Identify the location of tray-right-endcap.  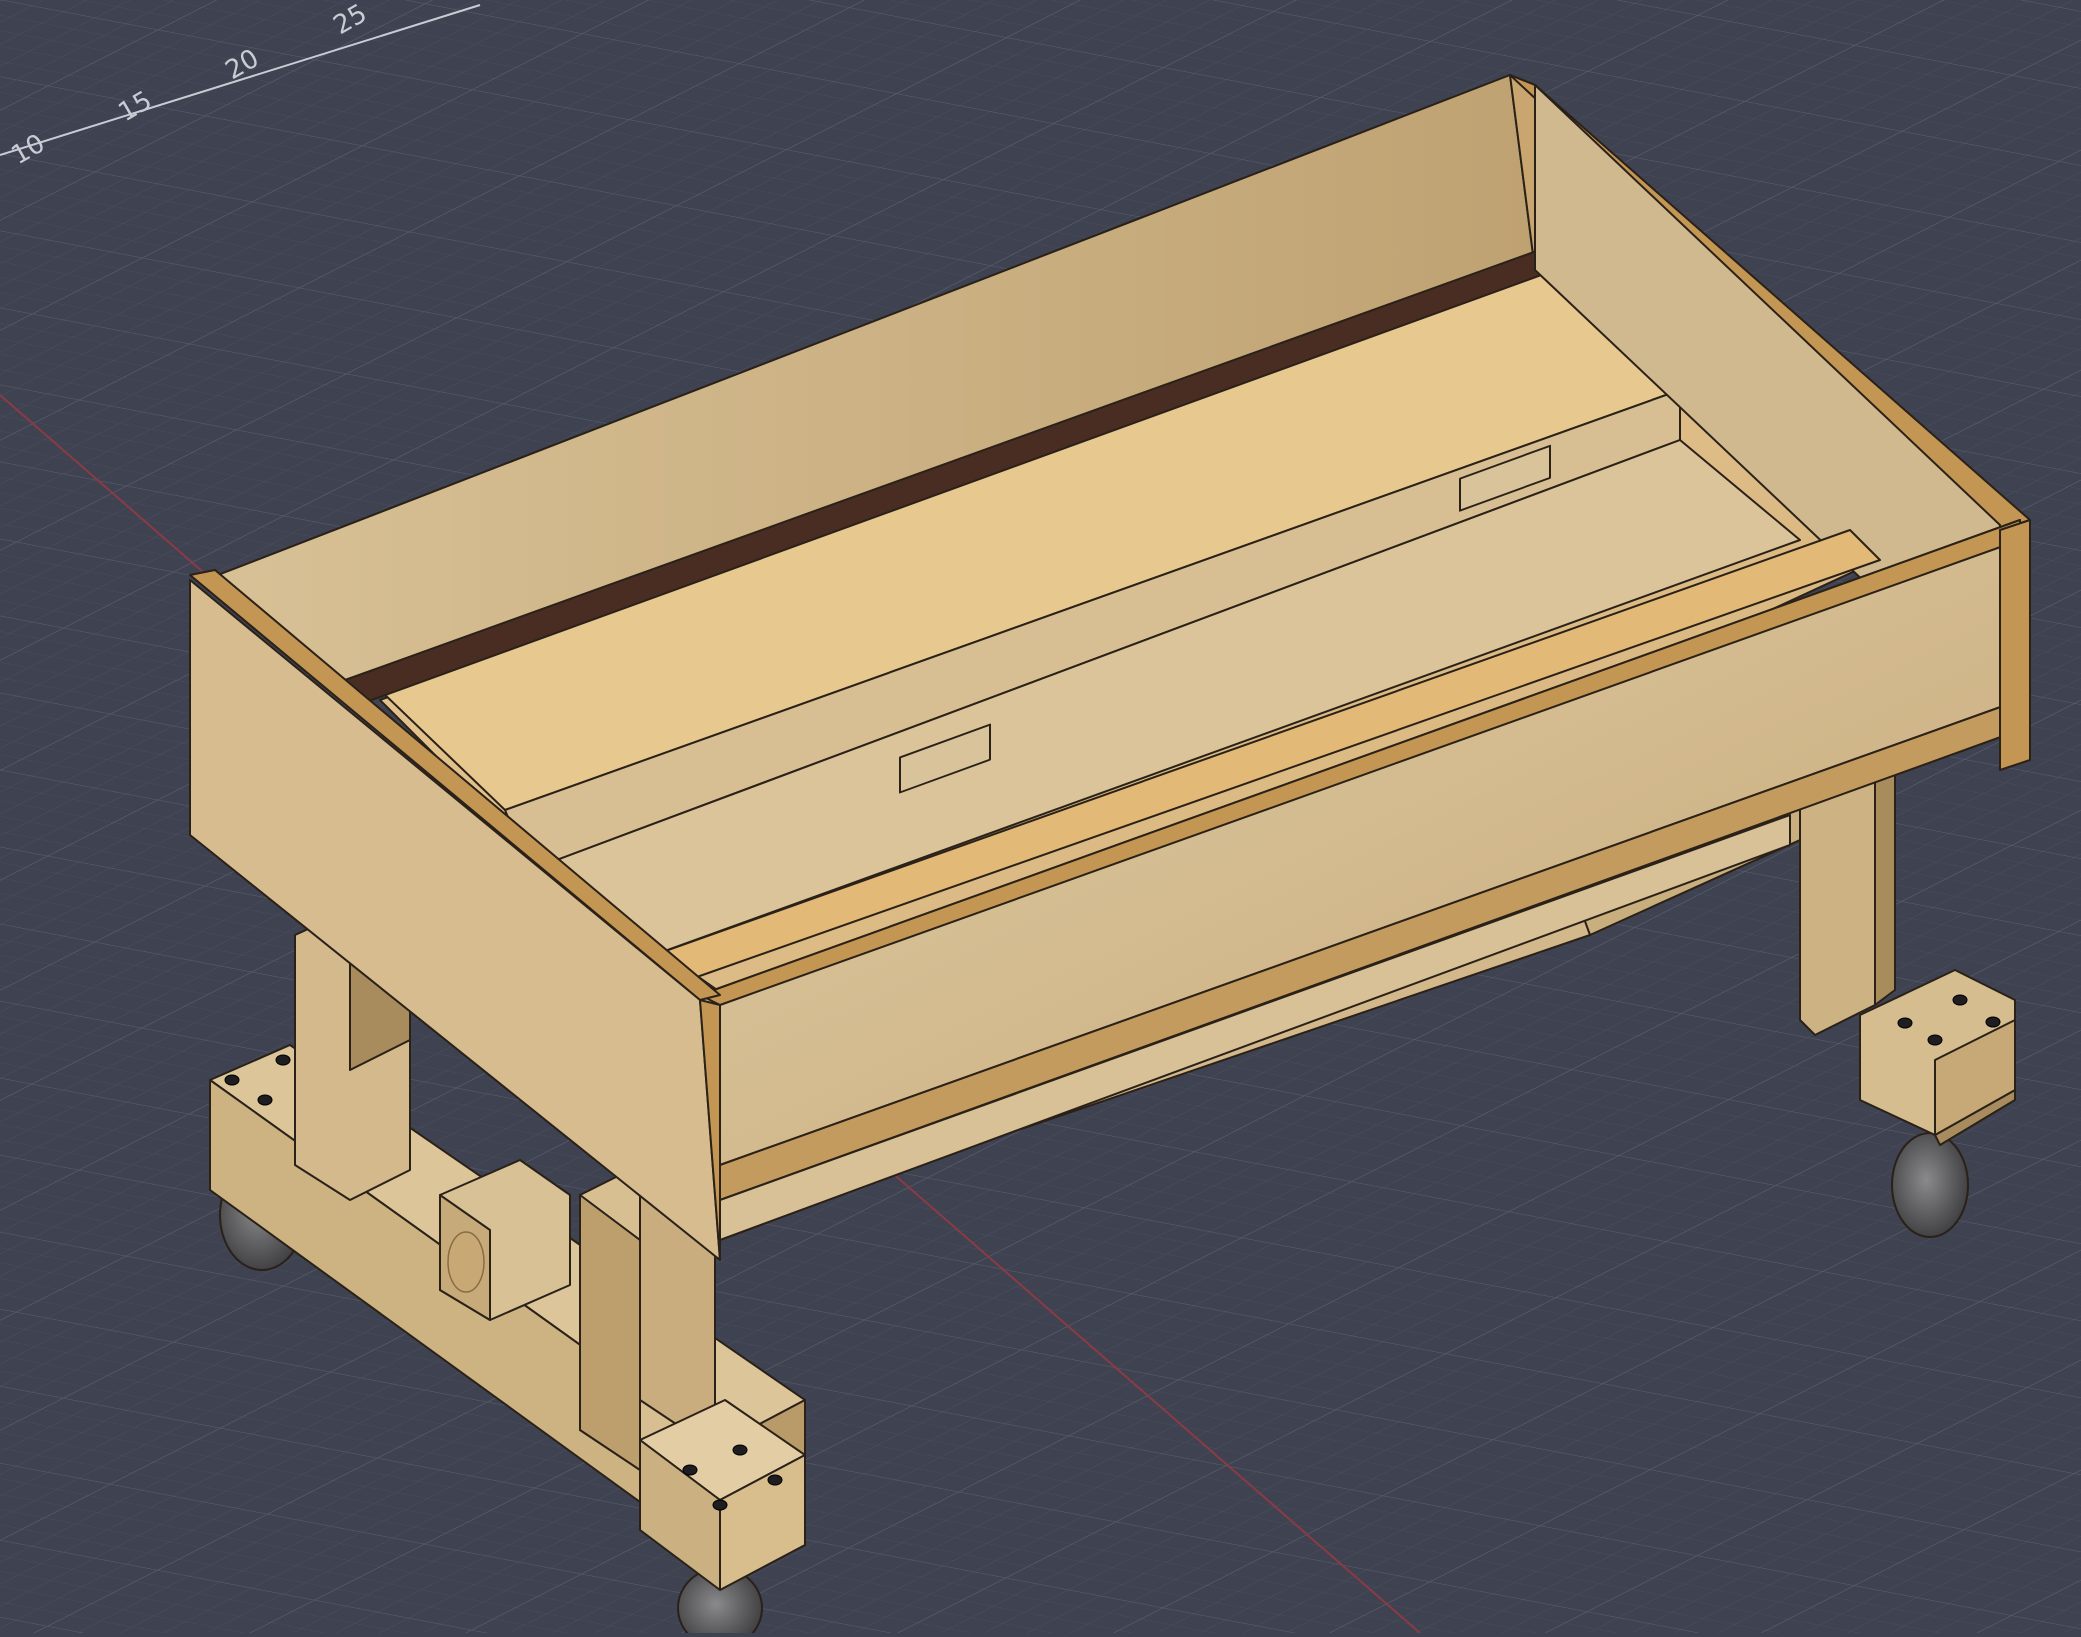
(2015, 645).